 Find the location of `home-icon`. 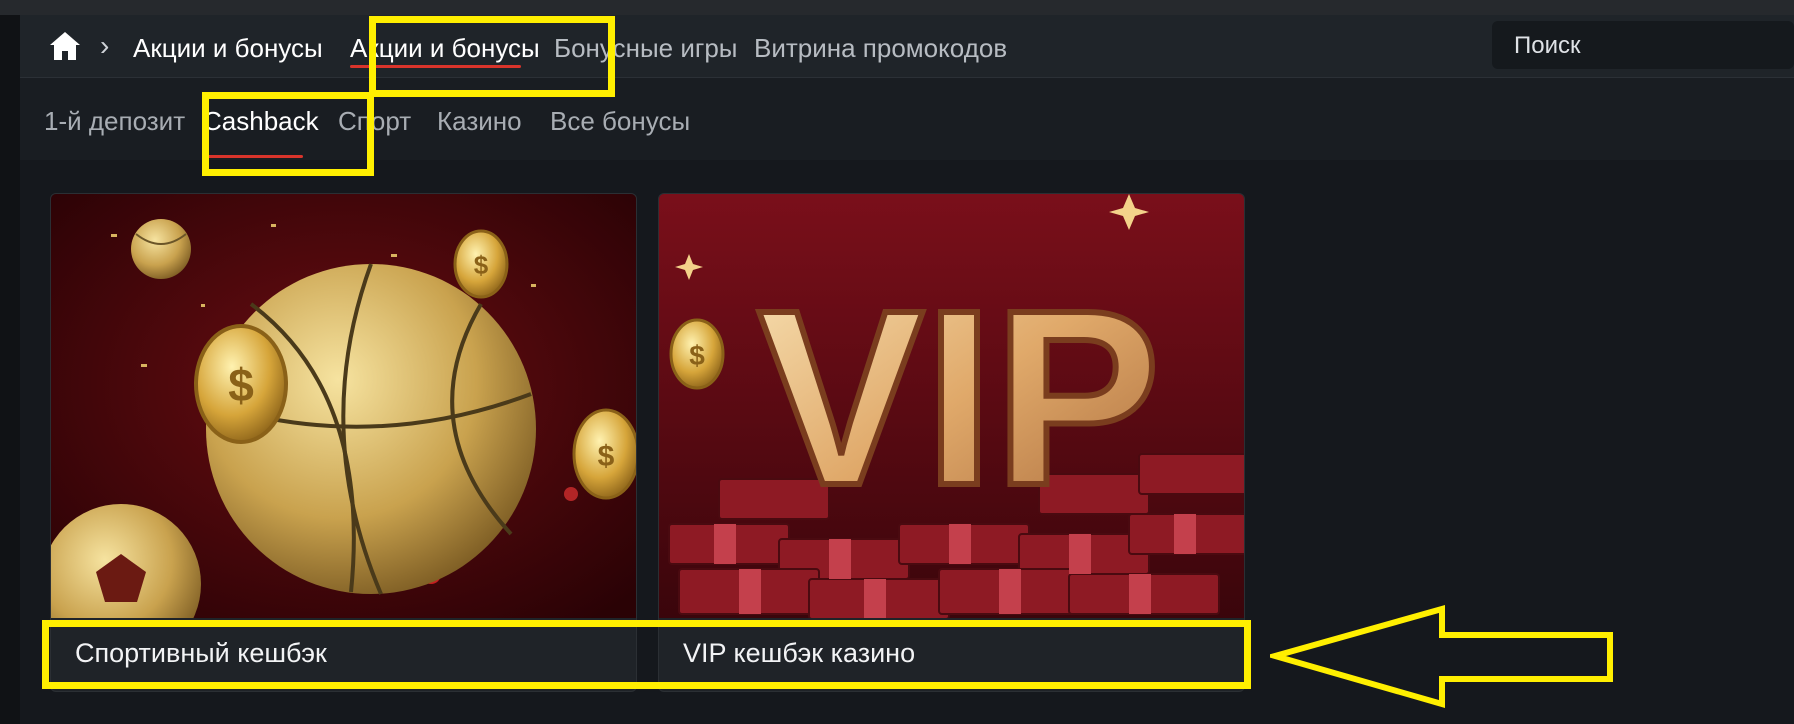

home-icon is located at coordinates (65, 46).